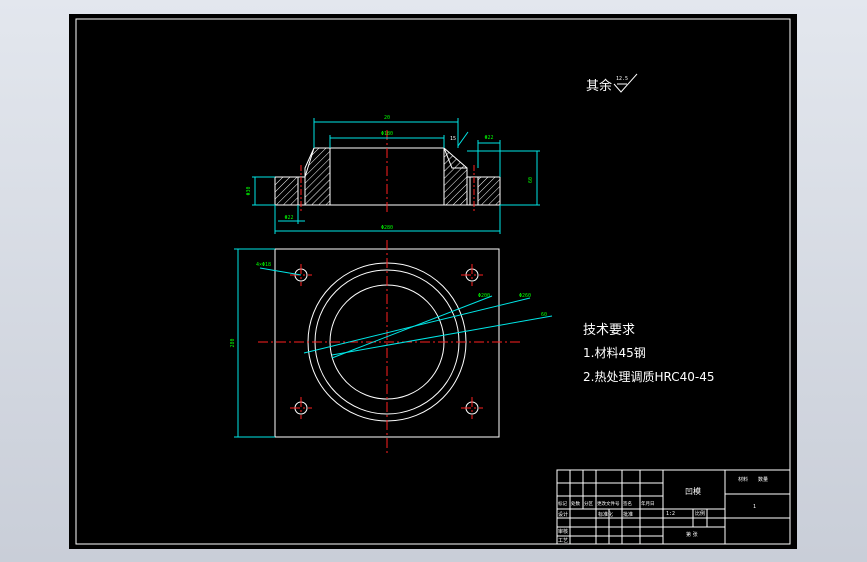 The height and width of the screenshot is (562, 867). I want to click on tech-requirement-2: 2.热处理调质HRC40-45, so click(648, 377).